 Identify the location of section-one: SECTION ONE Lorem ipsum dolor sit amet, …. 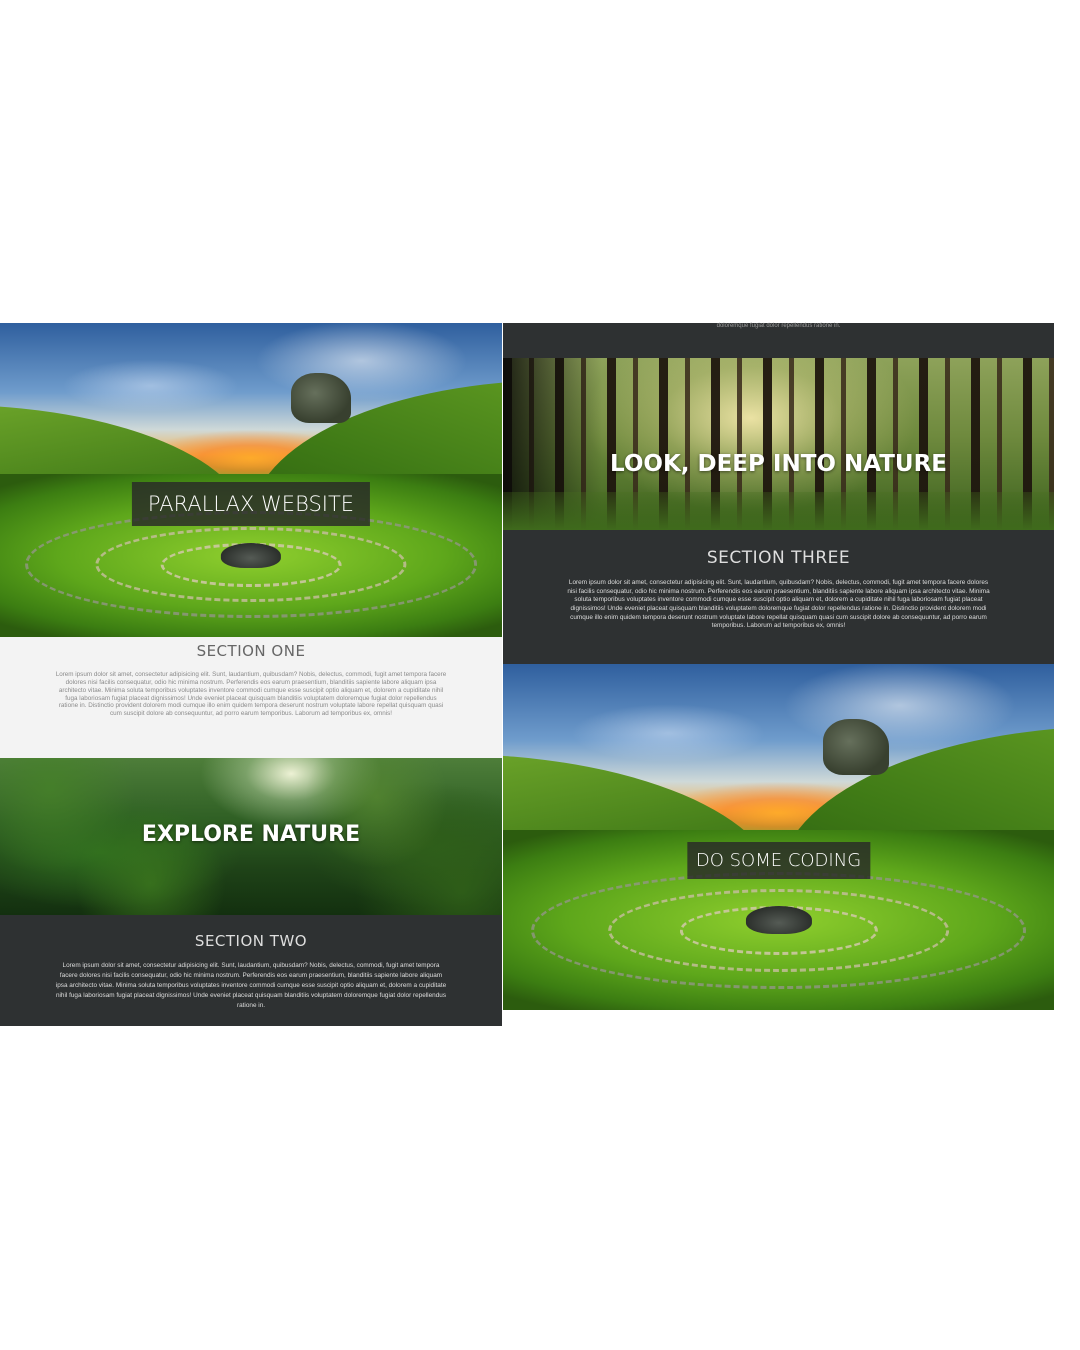
(251, 697).